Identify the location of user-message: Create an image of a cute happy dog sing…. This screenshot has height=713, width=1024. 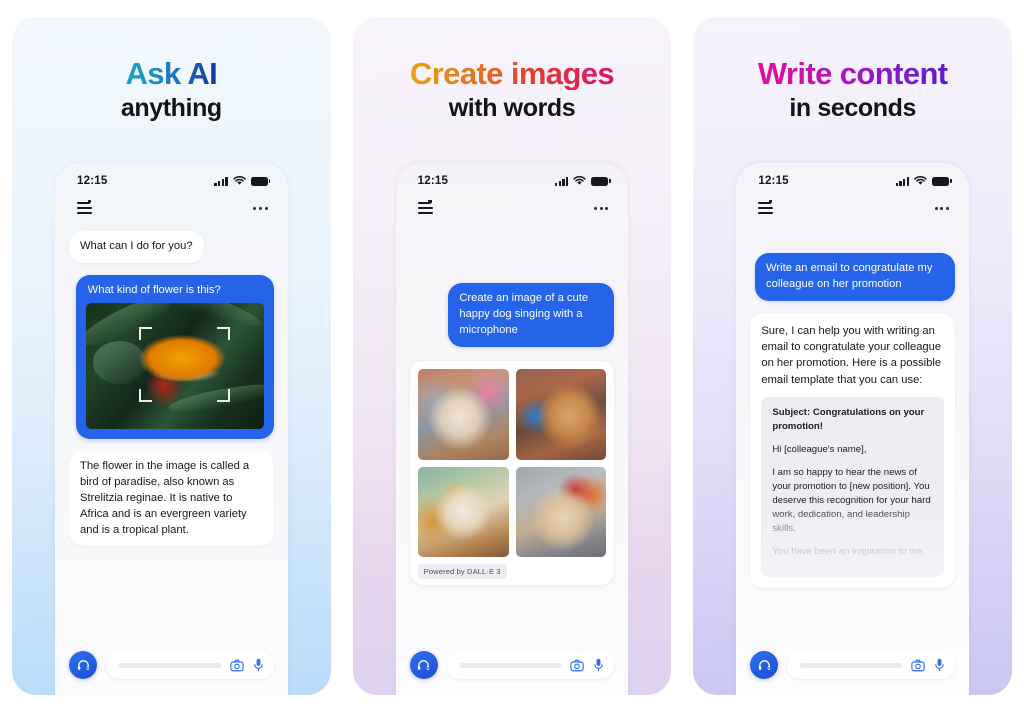
(531, 315).